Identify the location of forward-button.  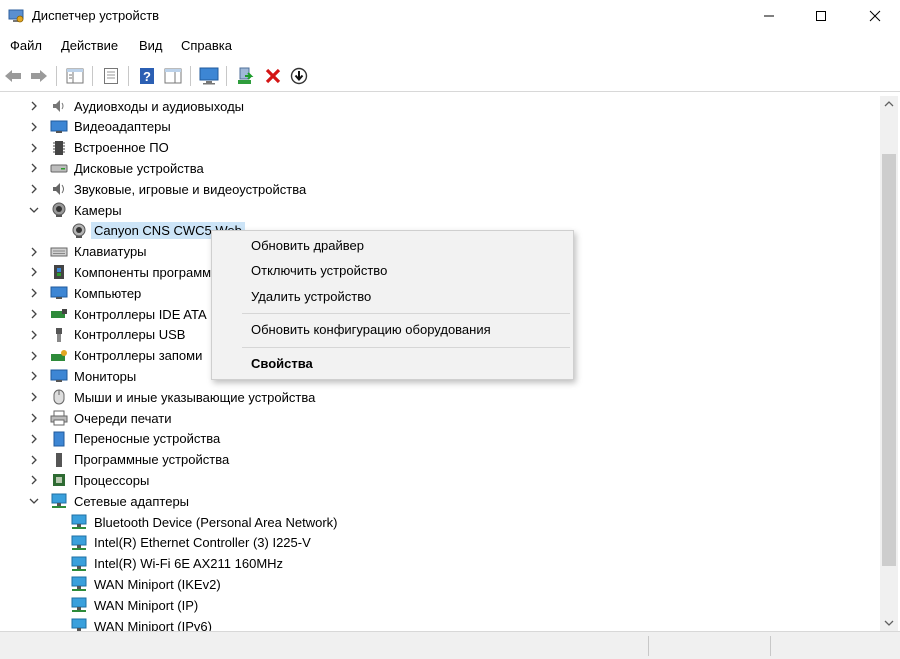
(39, 76).